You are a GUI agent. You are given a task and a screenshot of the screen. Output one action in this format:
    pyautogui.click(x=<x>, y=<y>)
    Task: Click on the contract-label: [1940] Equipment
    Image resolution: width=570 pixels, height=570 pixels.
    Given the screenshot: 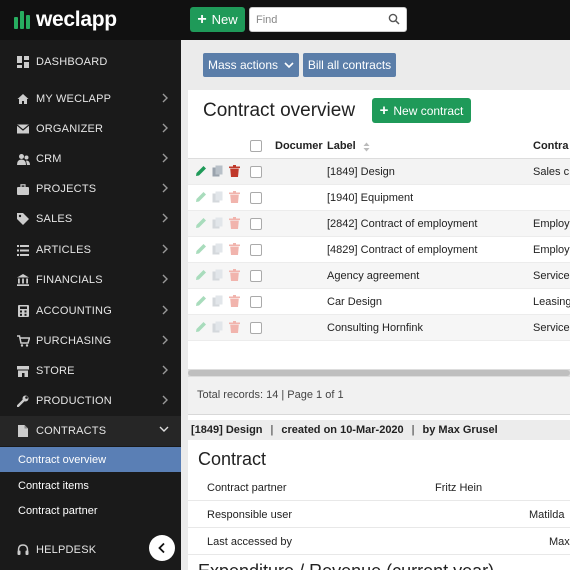 What is the action you would take?
    pyautogui.click(x=370, y=198)
    